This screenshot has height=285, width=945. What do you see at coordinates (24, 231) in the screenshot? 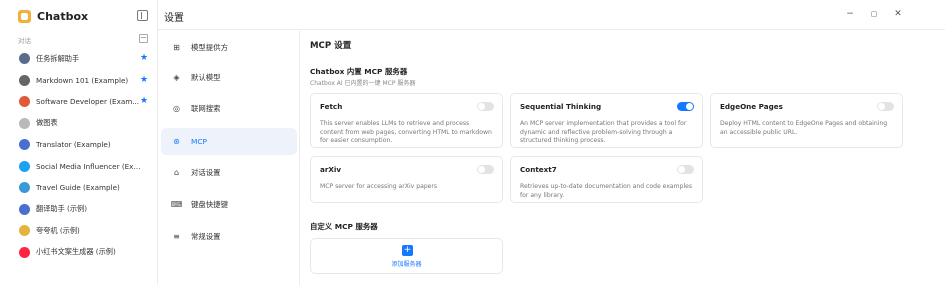
I see `sparkle-avatar-icon` at bounding box center [24, 231].